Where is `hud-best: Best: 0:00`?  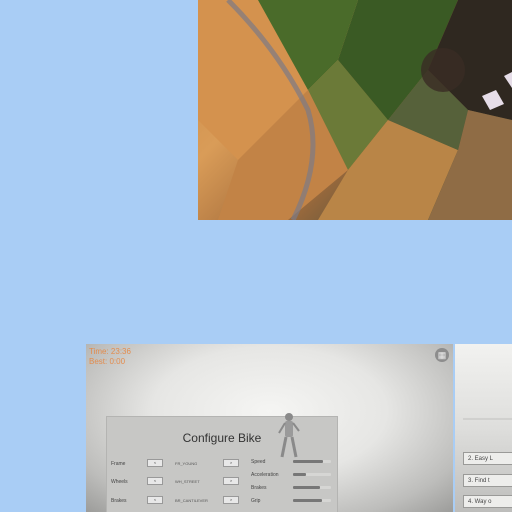 hud-best: Best: 0:00 is located at coordinates (107, 361).